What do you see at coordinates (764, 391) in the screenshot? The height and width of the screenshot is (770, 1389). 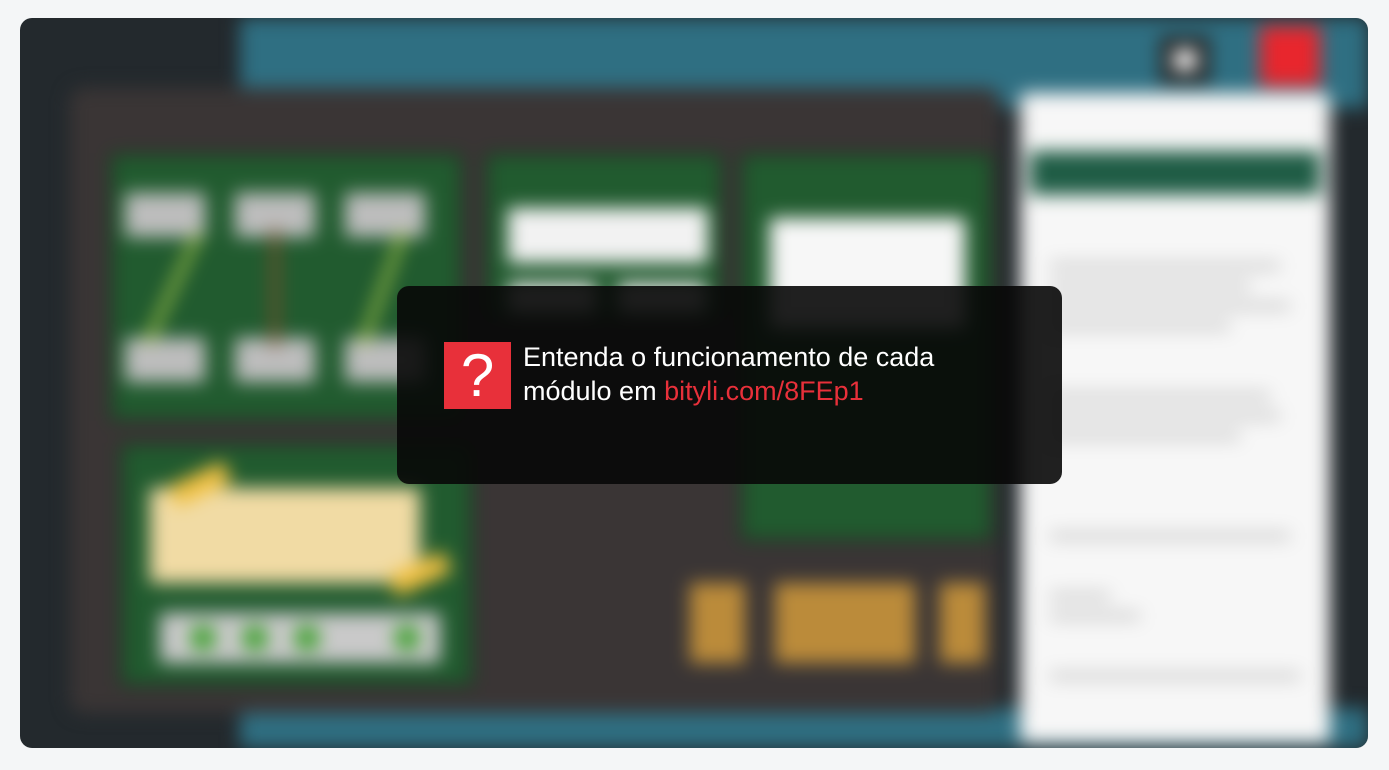 I see `manual-link: bityli.com/8FEp1` at bounding box center [764, 391].